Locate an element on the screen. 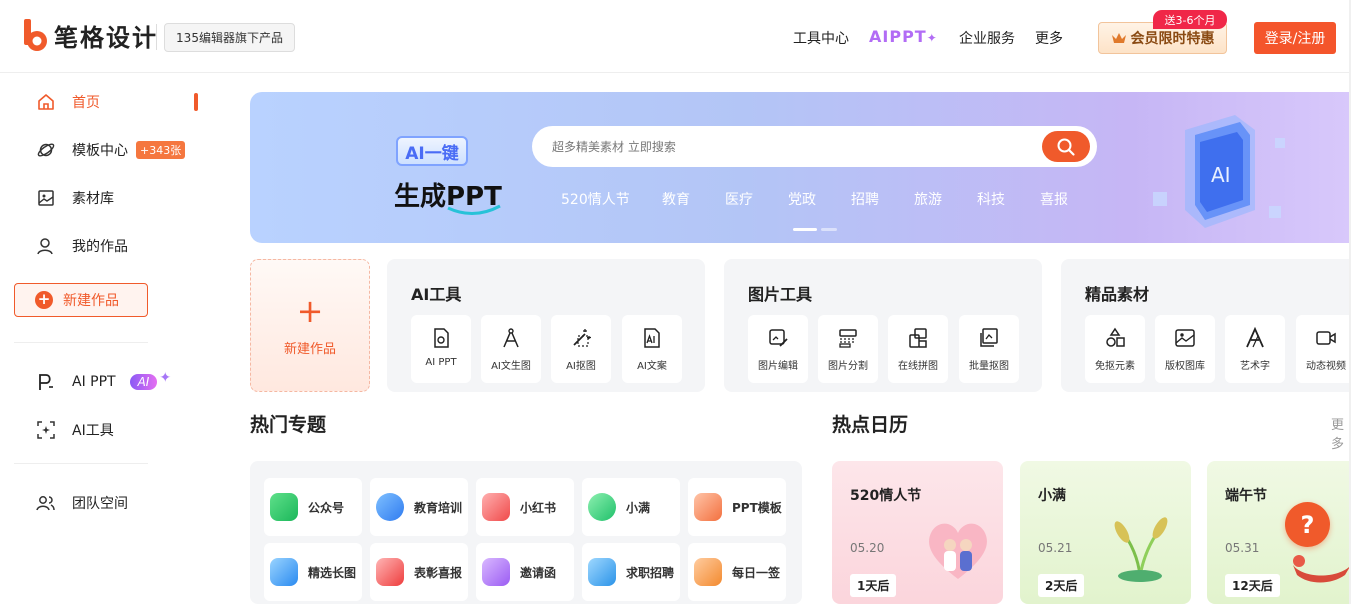 This screenshot has width=1351, height=604. tool-ai-ppt: AI PPT is located at coordinates (441, 349).